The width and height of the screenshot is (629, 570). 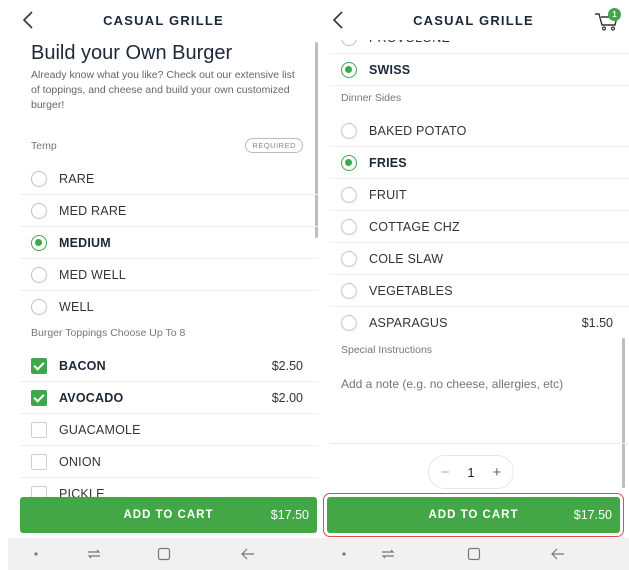 I want to click on side-option-selected: FRIES, so click(x=479, y=163).